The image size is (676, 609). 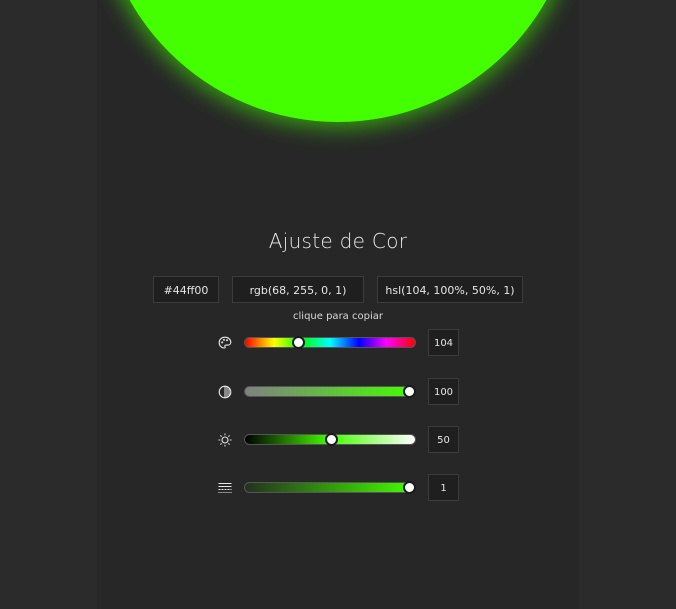 I want to click on alpha-slider-track, so click(x=330, y=487).